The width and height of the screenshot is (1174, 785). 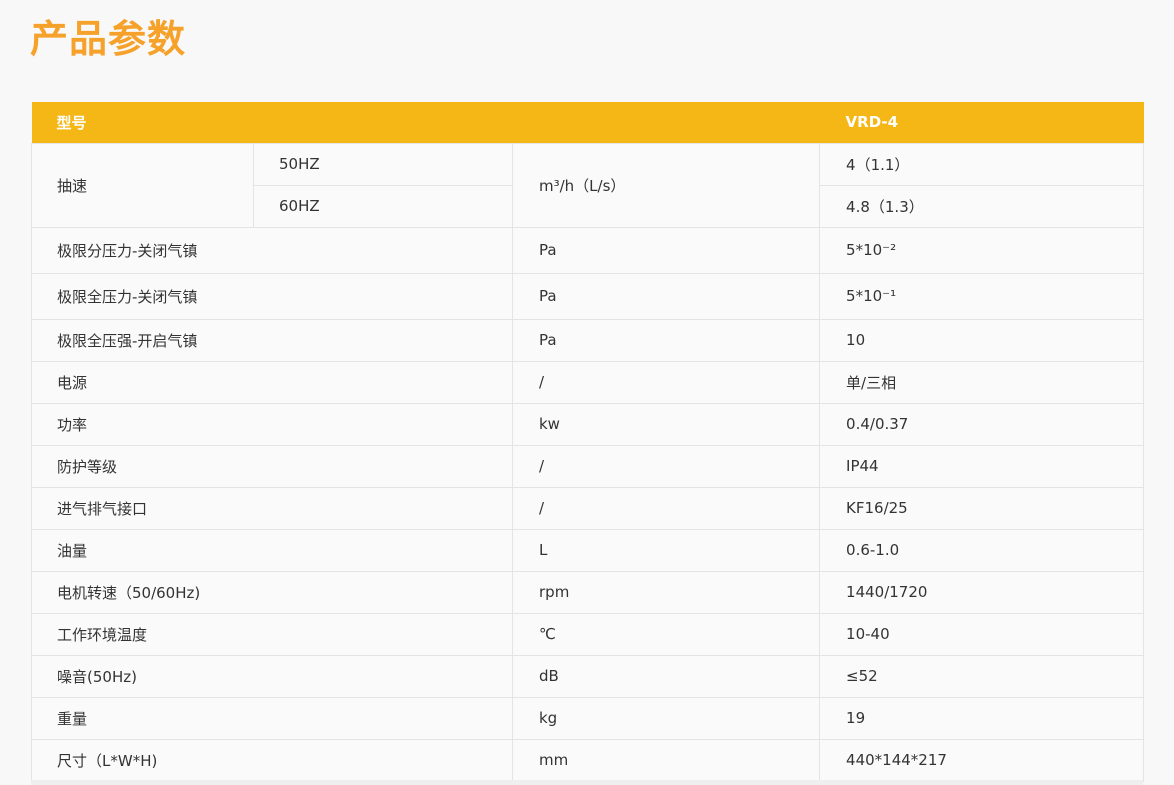 What do you see at coordinates (982, 634) in the screenshot?
I see `param-value: 10-40` at bounding box center [982, 634].